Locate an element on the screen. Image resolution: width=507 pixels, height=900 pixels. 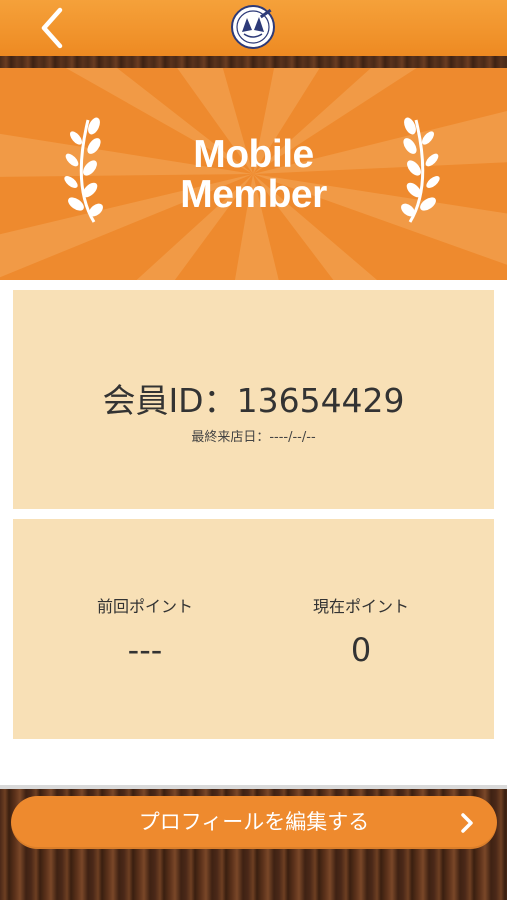
member-id-text: 会員ID：13654429 is located at coordinates (253, 400).